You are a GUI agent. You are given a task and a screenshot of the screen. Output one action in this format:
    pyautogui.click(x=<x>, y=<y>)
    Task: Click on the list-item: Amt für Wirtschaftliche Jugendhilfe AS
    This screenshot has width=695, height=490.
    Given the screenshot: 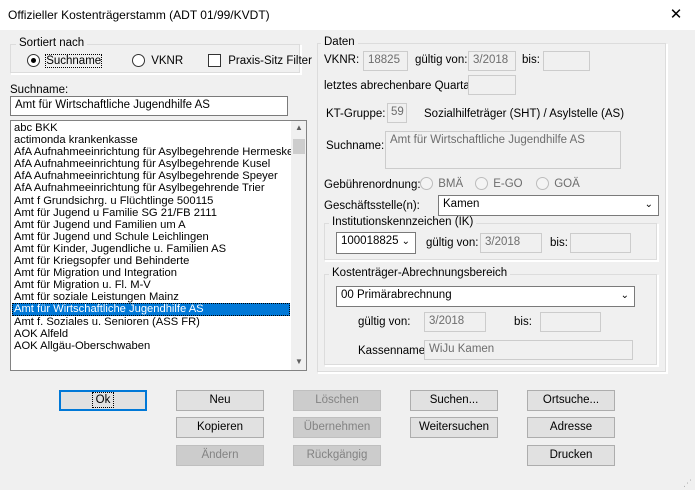 What is the action you would take?
    pyautogui.click(x=151, y=309)
    